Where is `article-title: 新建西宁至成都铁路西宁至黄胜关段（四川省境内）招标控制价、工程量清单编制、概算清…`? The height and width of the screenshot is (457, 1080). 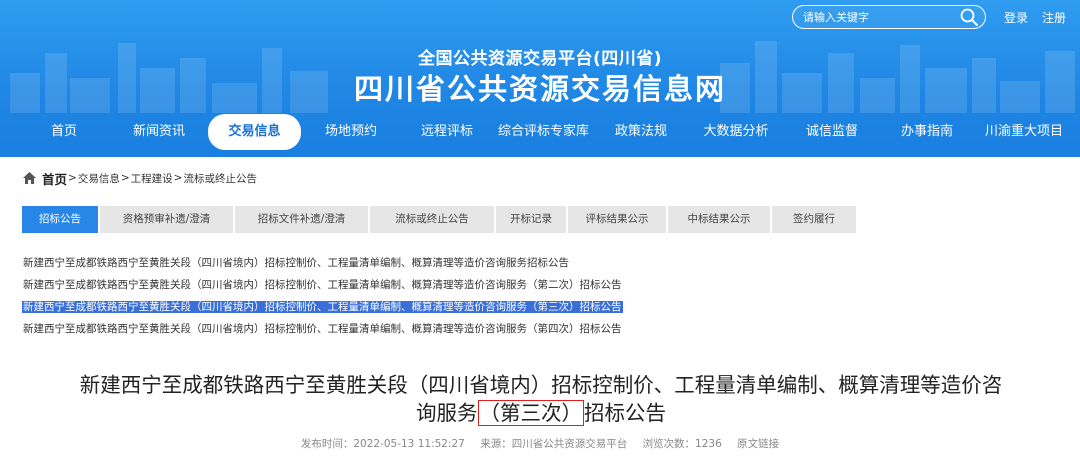 article-title: 新建西宁至成都铁路西宁至黄胜关段（四川省境内）招标控制价、工程量清单编制、概算清… is located at coordinates (541, 399).